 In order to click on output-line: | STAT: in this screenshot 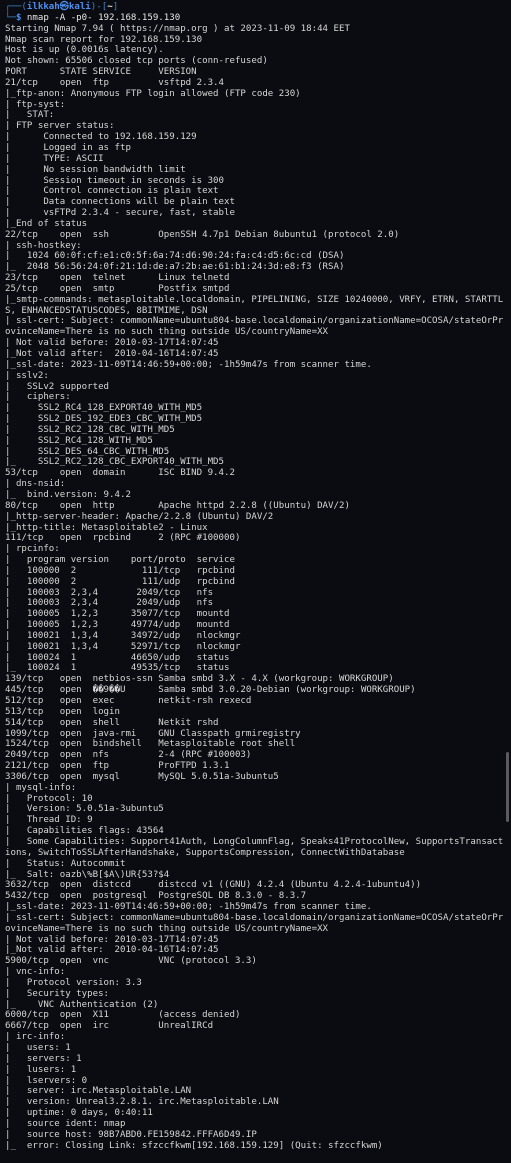, I will do `click(30, 115)`.